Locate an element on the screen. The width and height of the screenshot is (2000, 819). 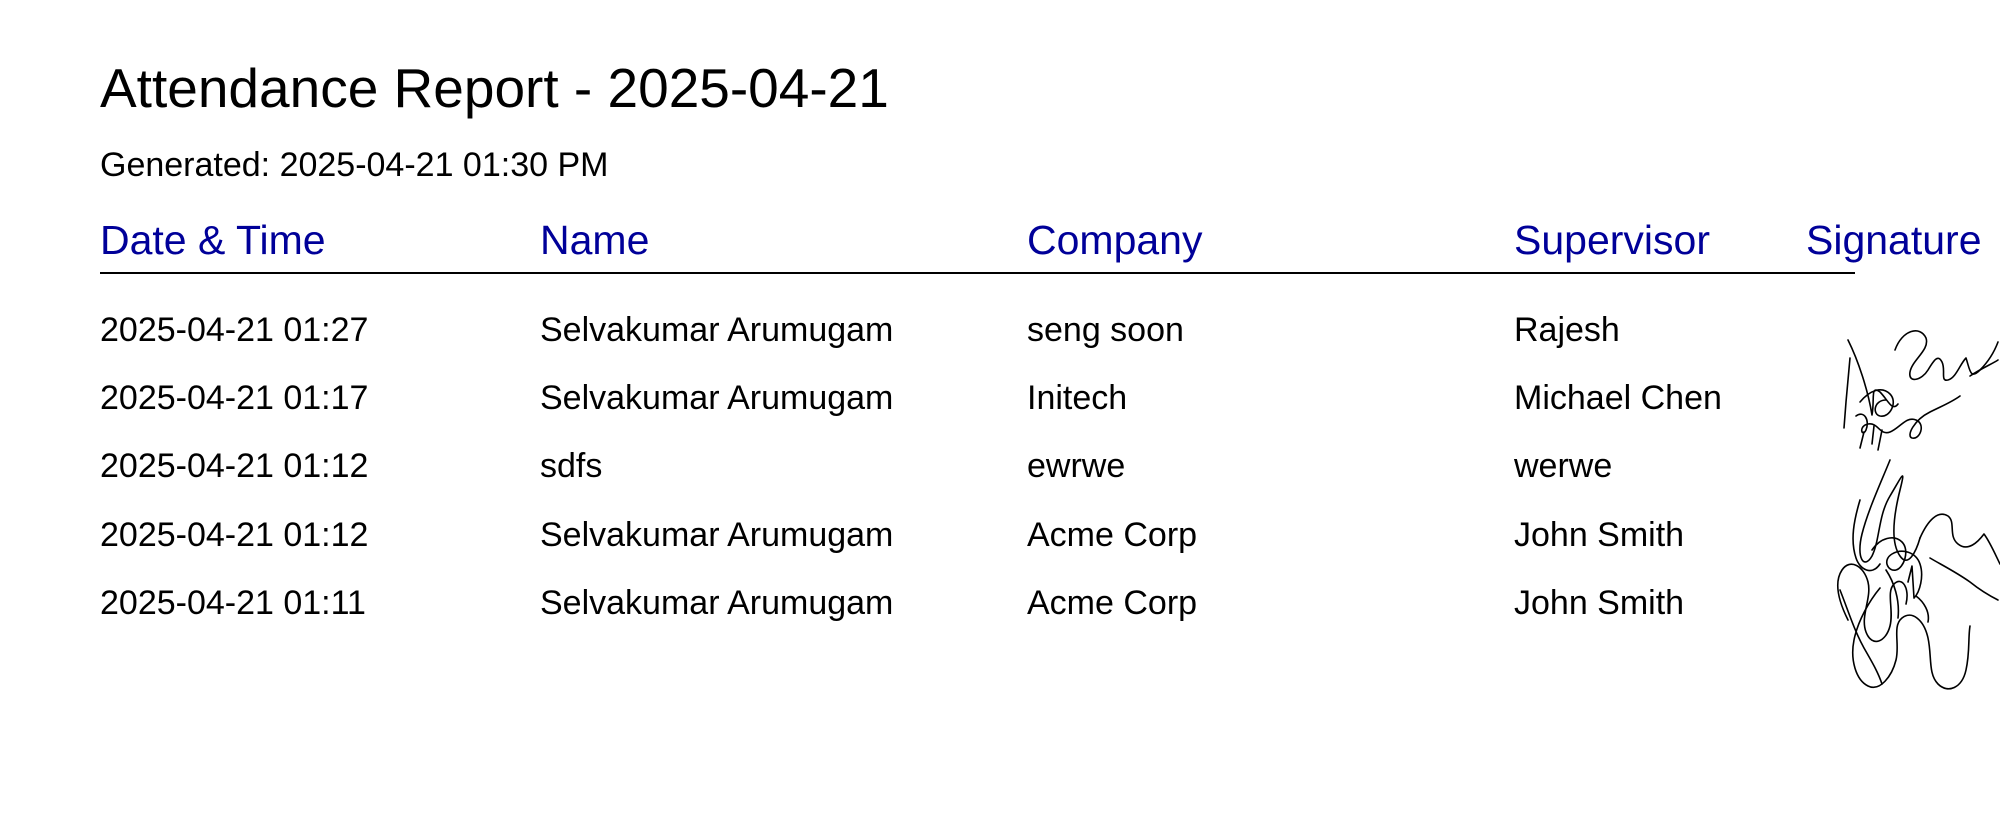
column-header-name: Name is located at coordinates (595, 240).